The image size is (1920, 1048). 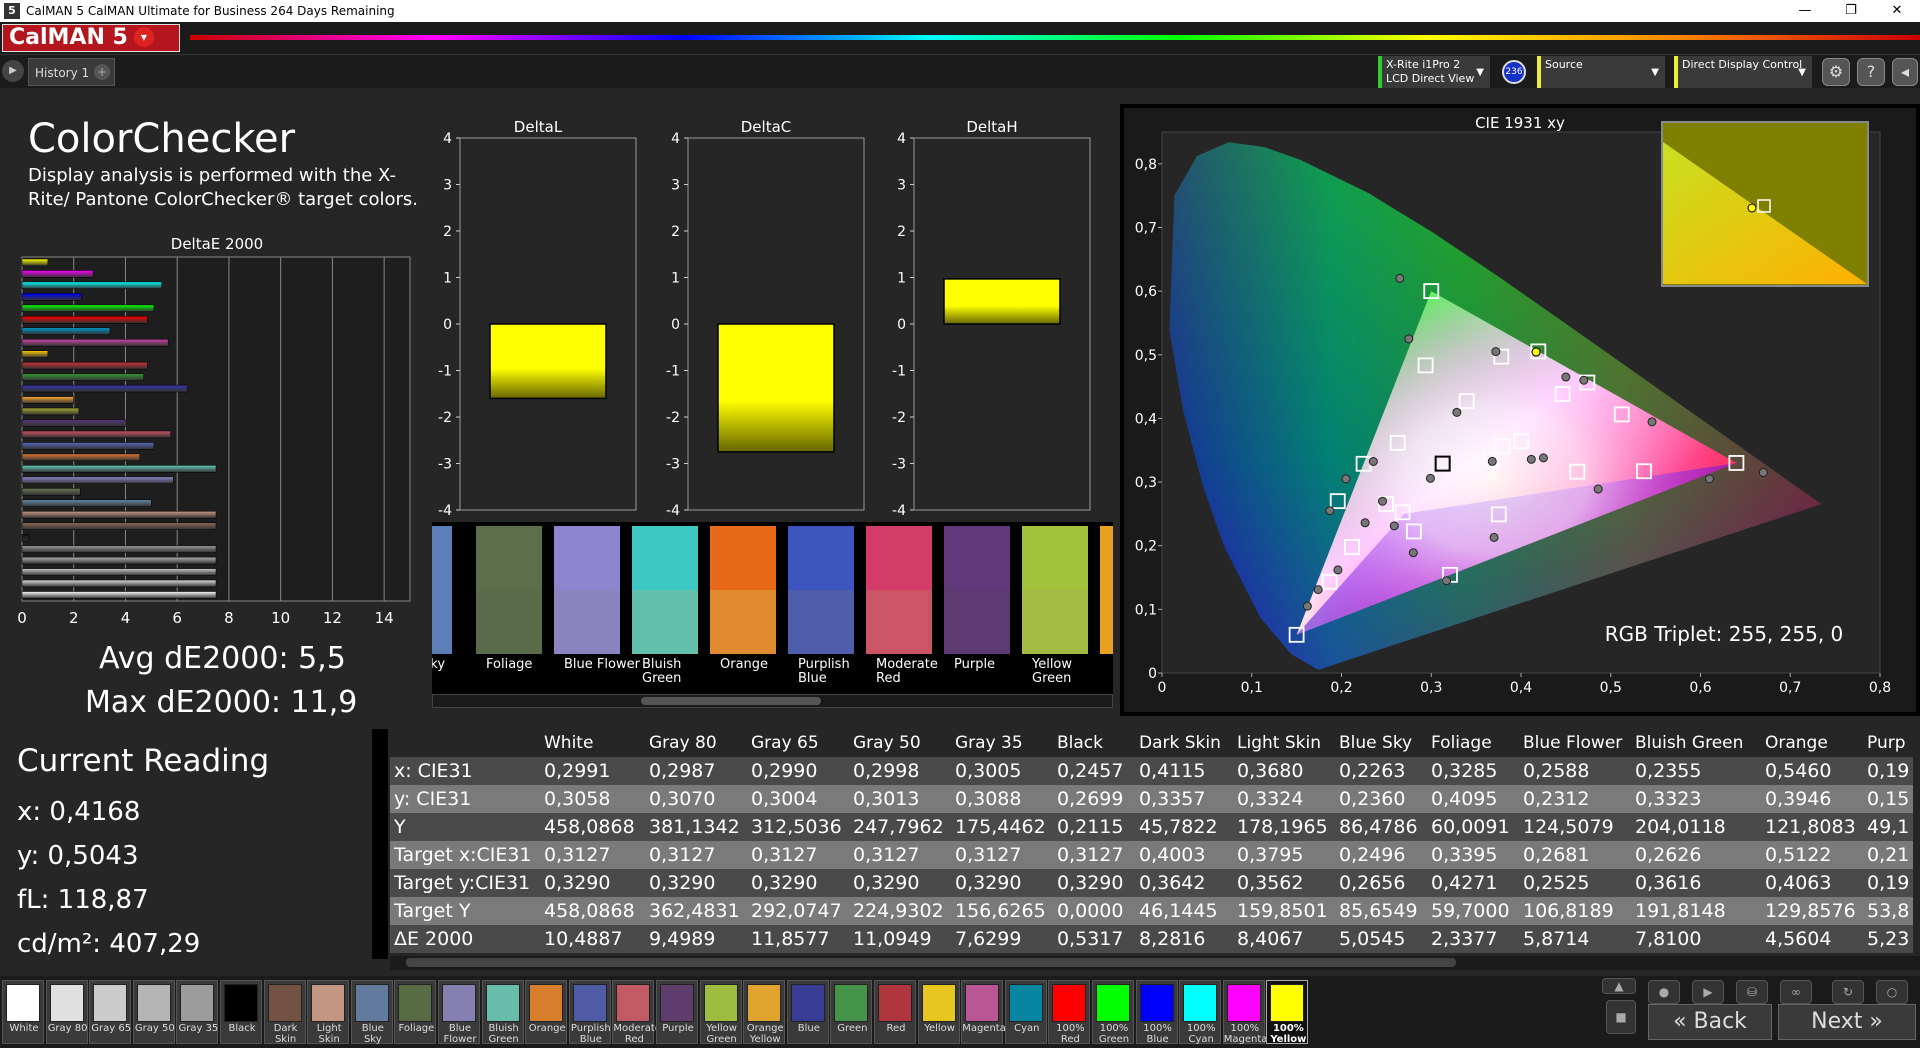 I want to click on back-button: « Back, so click(x=1710, y=1022).